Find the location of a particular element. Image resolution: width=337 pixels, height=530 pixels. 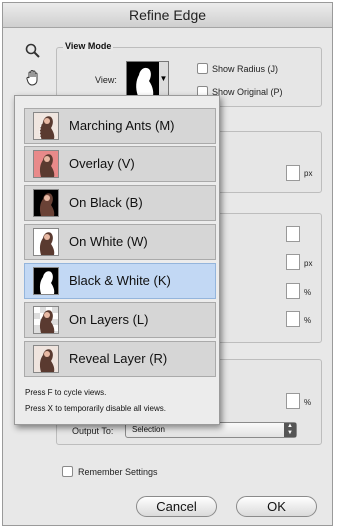

menu-item-label: On Layers (L) is located at coordinates (109, 319).